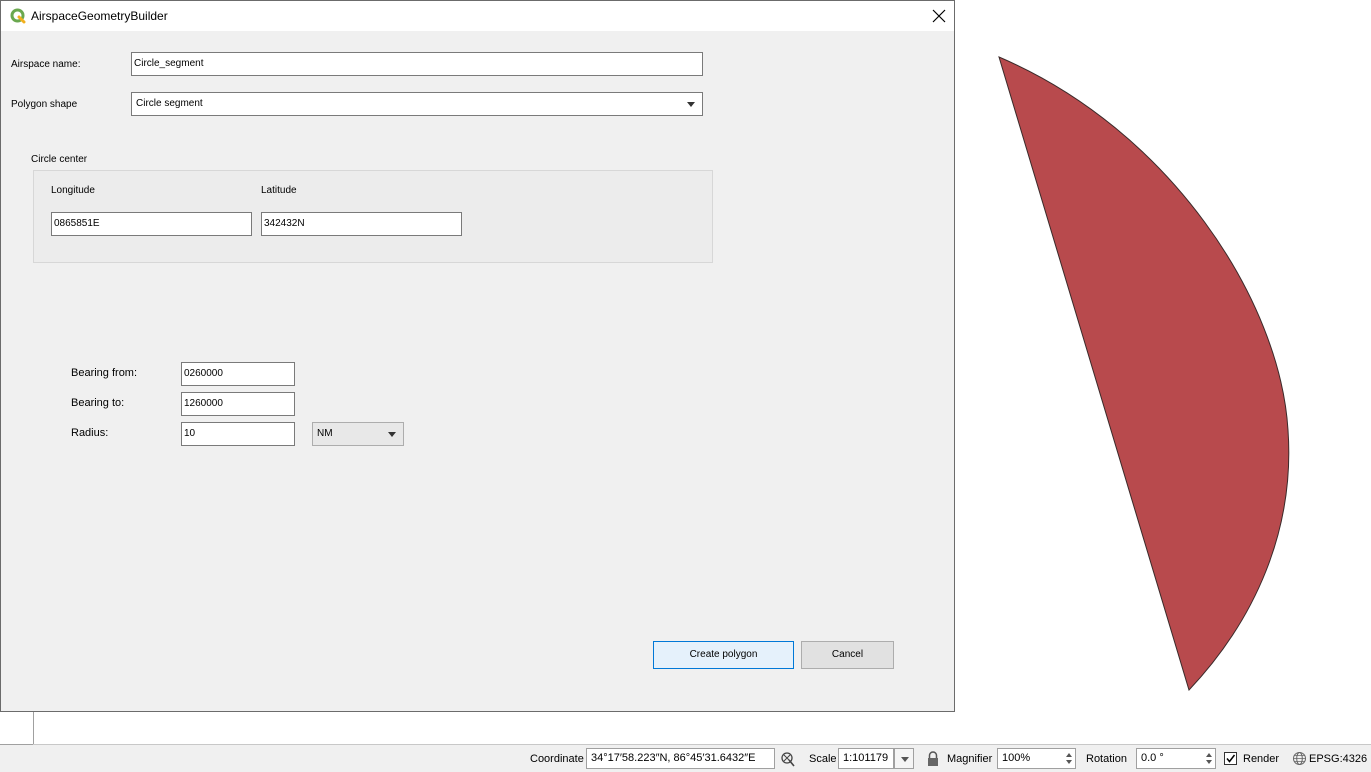 Image resolution: width=1371 pixels, height=772 pixels. Describe the element at coordinates (680, 758) in the screenshot. I see `coordinate-field: 34°17′58.223″N, 86°45′31.6432″E` at that location.